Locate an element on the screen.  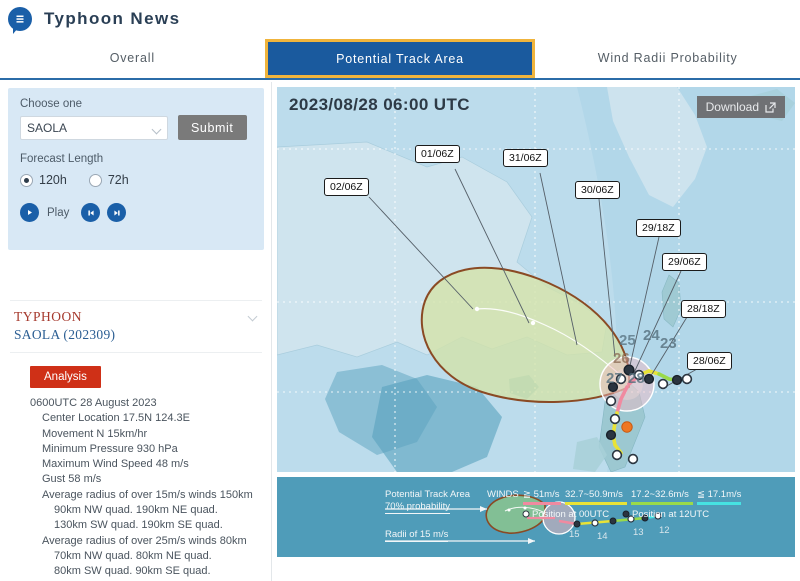
typhoon-name: SAOLA (202309) is located at coordinates (65, 334).